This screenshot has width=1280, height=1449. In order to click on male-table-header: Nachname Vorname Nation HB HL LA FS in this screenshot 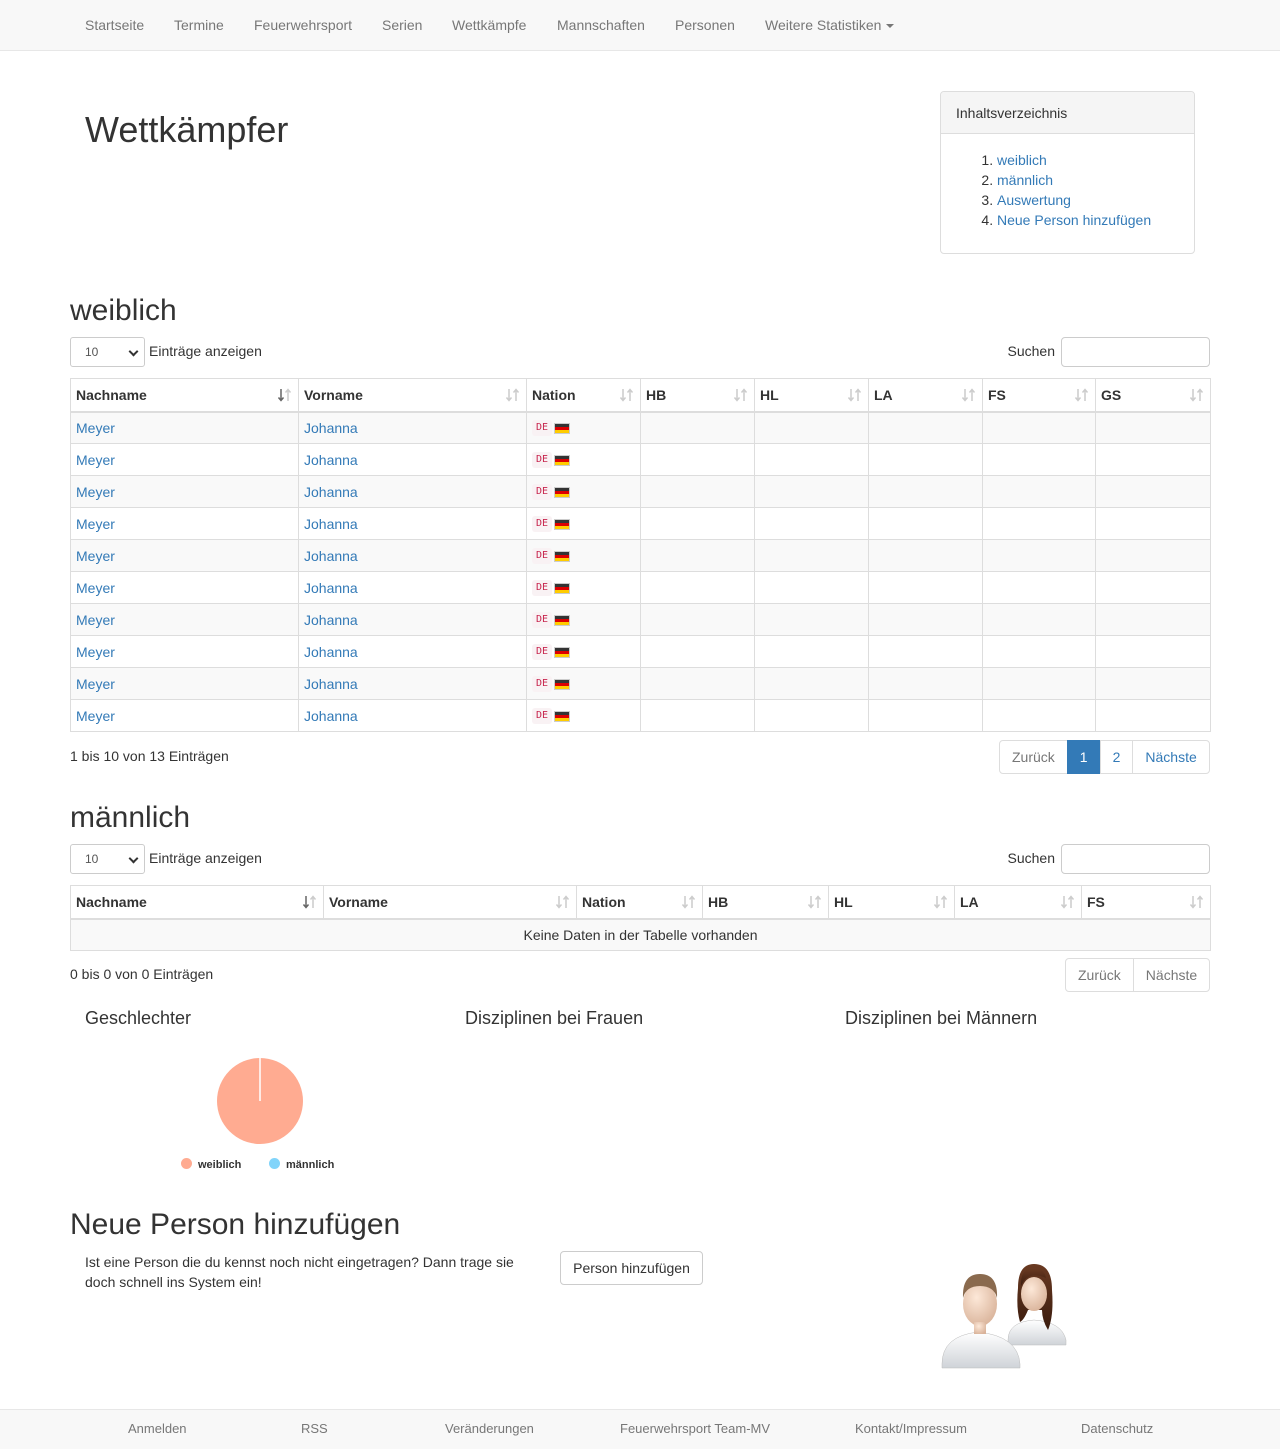, I will do `click(640, 902)`.